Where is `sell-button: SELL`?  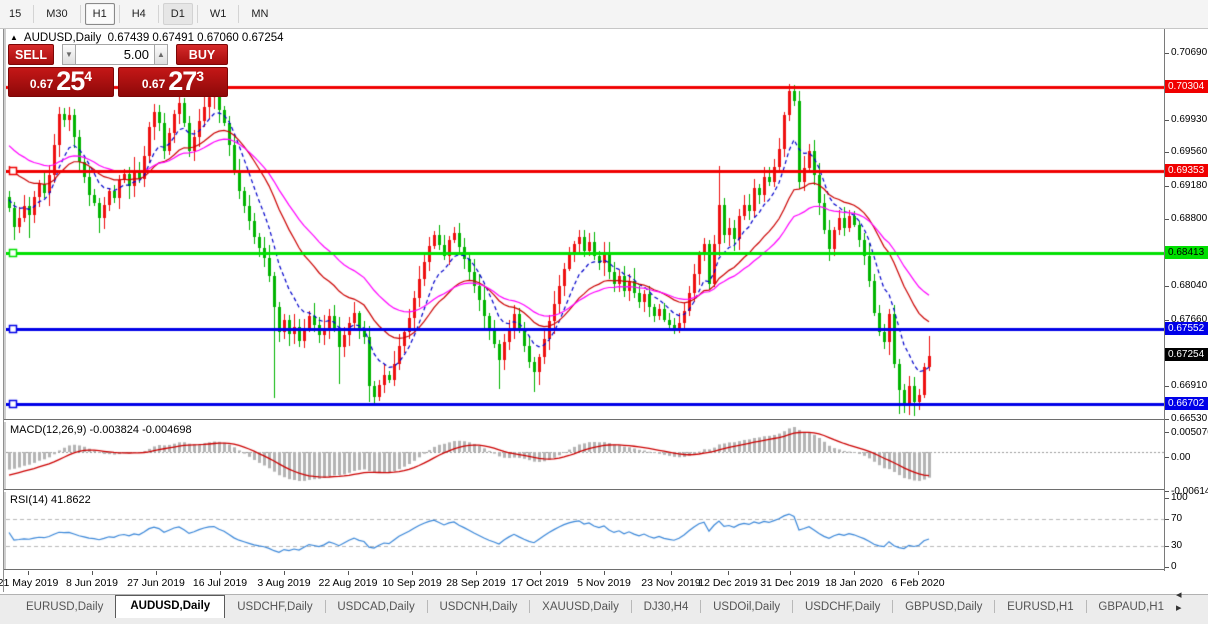 sell-button: SELL is located at coordinates (31, 54).